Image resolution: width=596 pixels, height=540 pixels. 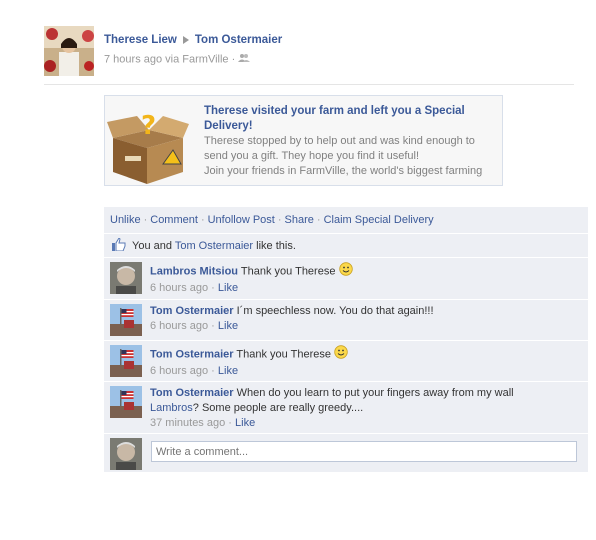 What do you see at coordinates (299, 220) in the screenshot?
I see `share-link: Share` at bounding box center [299, 220].